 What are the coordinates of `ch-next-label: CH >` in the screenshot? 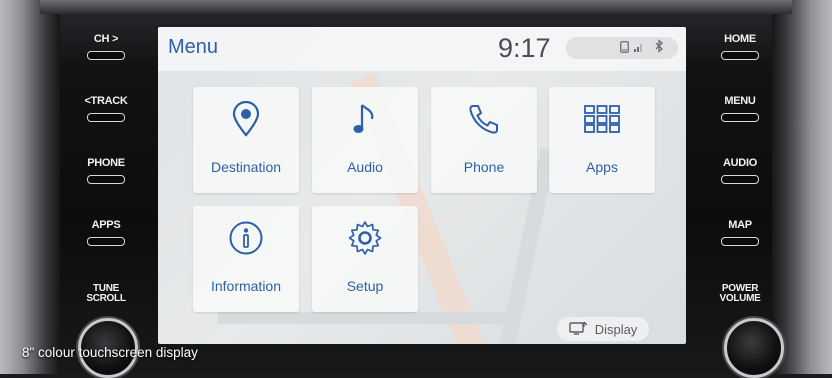 It's located at (106, 39).